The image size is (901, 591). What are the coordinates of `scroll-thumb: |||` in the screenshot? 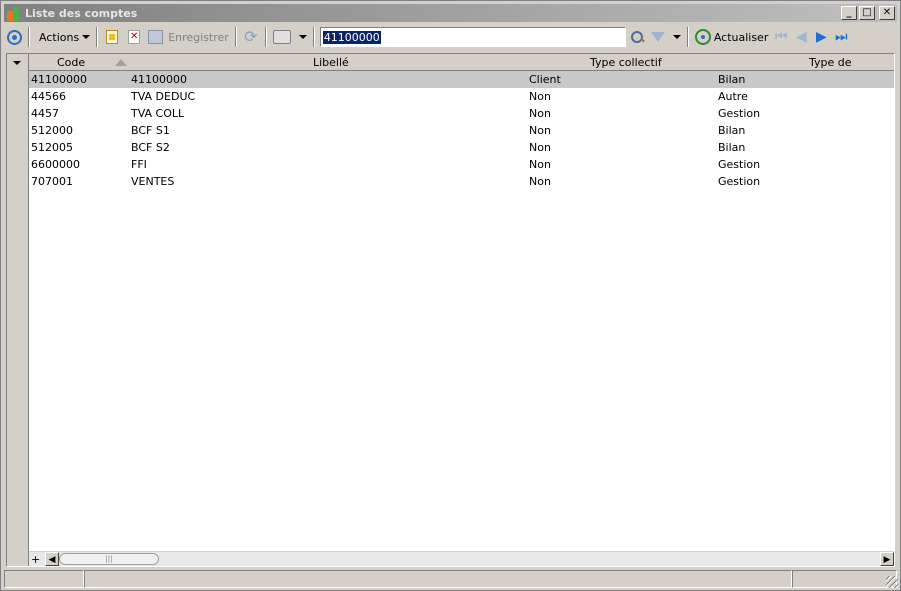 It's located at (109, 559).